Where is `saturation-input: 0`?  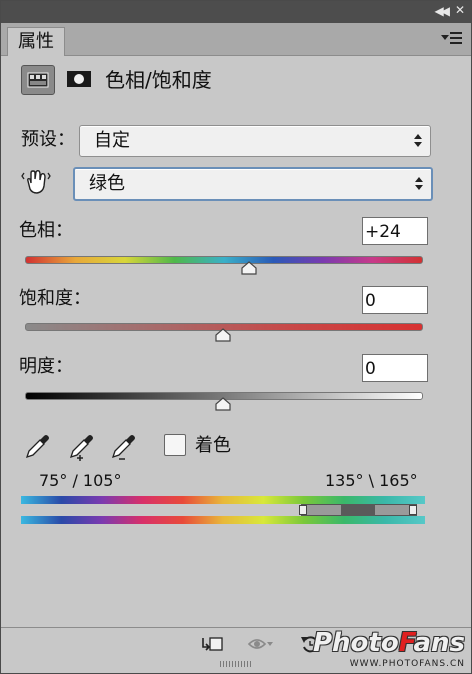
saturation-input: 0 is located at coordinates (395, 300).